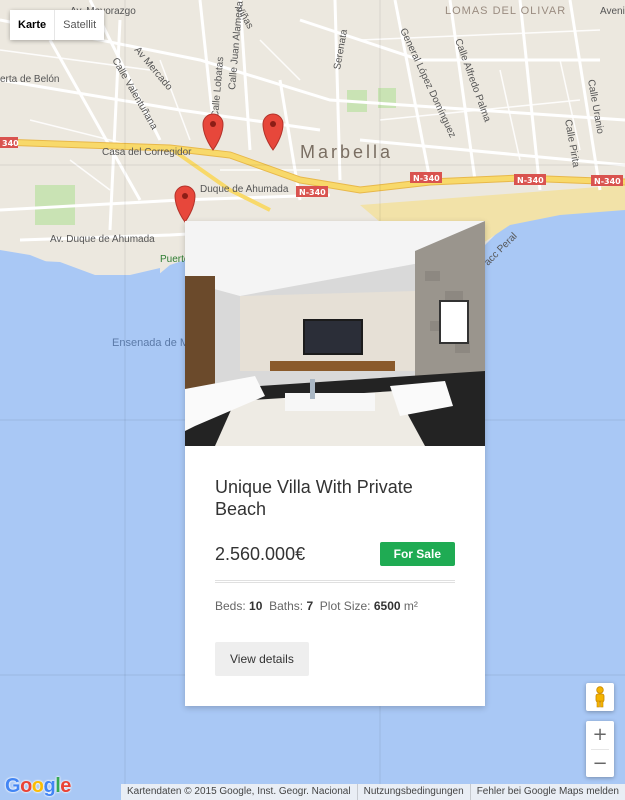 This screenshot has height=800, width=625. Describe the element at coordinates (102, 239) in the screenshot. I see `street-label: Av. Duque de Ahumada` at that location.